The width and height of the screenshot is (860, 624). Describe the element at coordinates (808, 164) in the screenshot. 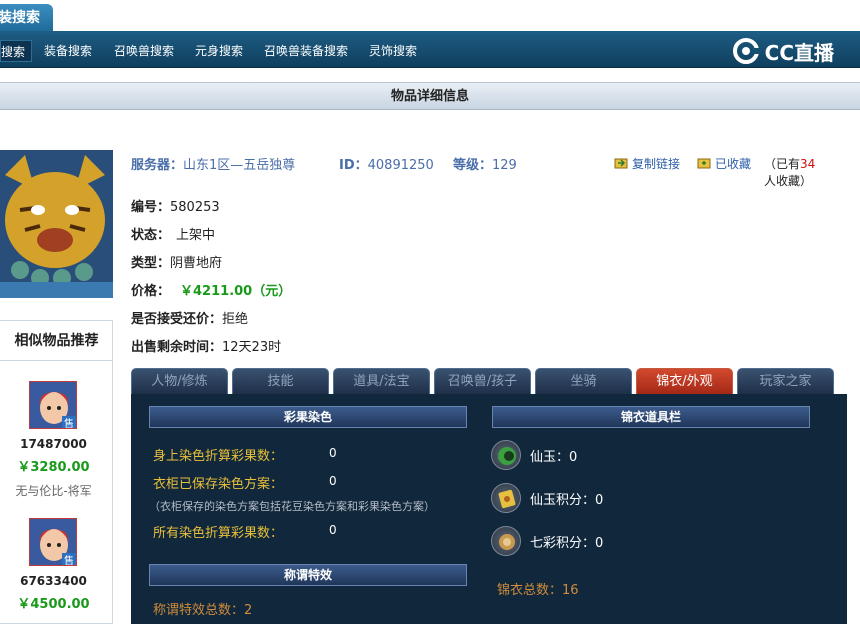

I see `fav-number: 34` at that location.